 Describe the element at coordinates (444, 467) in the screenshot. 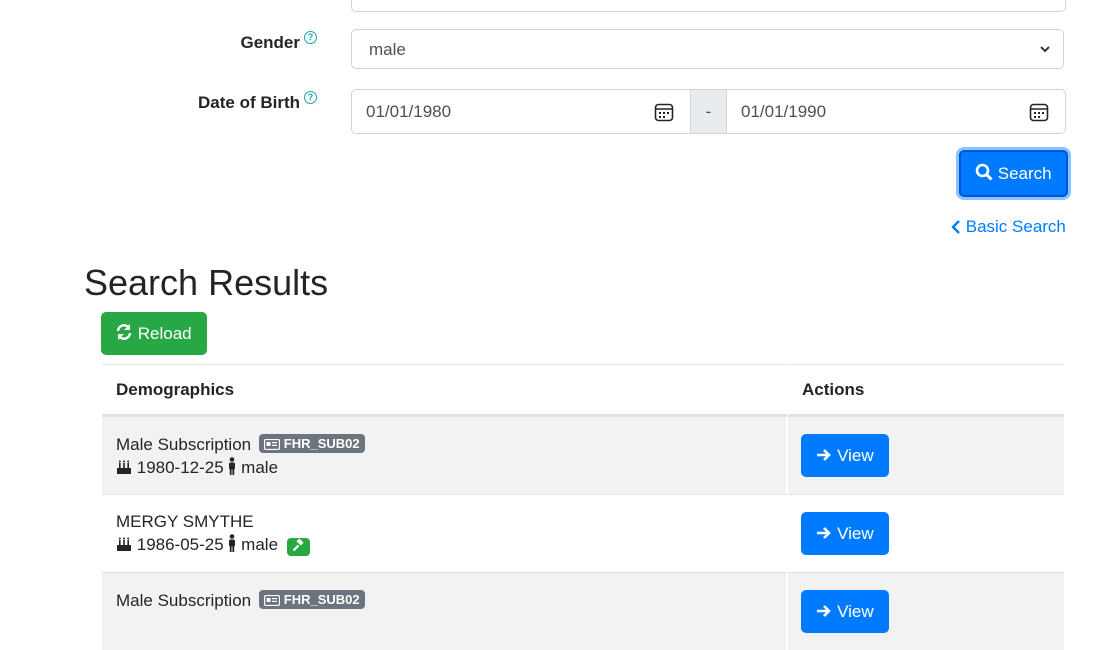

I see `person-meta: 1980-12-25 male` at that location.